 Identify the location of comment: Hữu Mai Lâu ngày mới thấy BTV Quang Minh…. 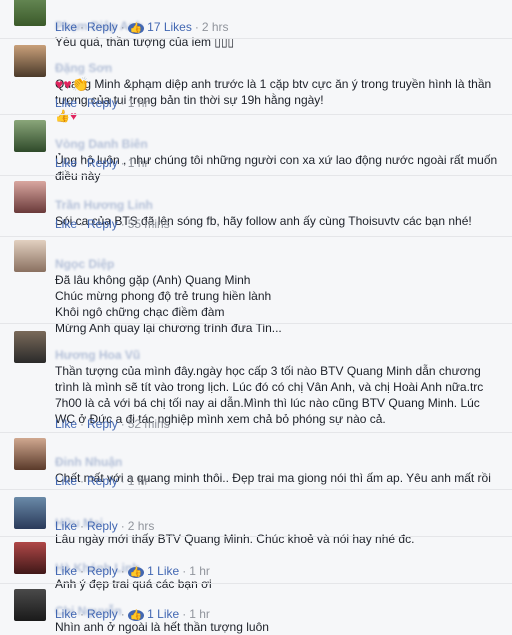
(256, 518).